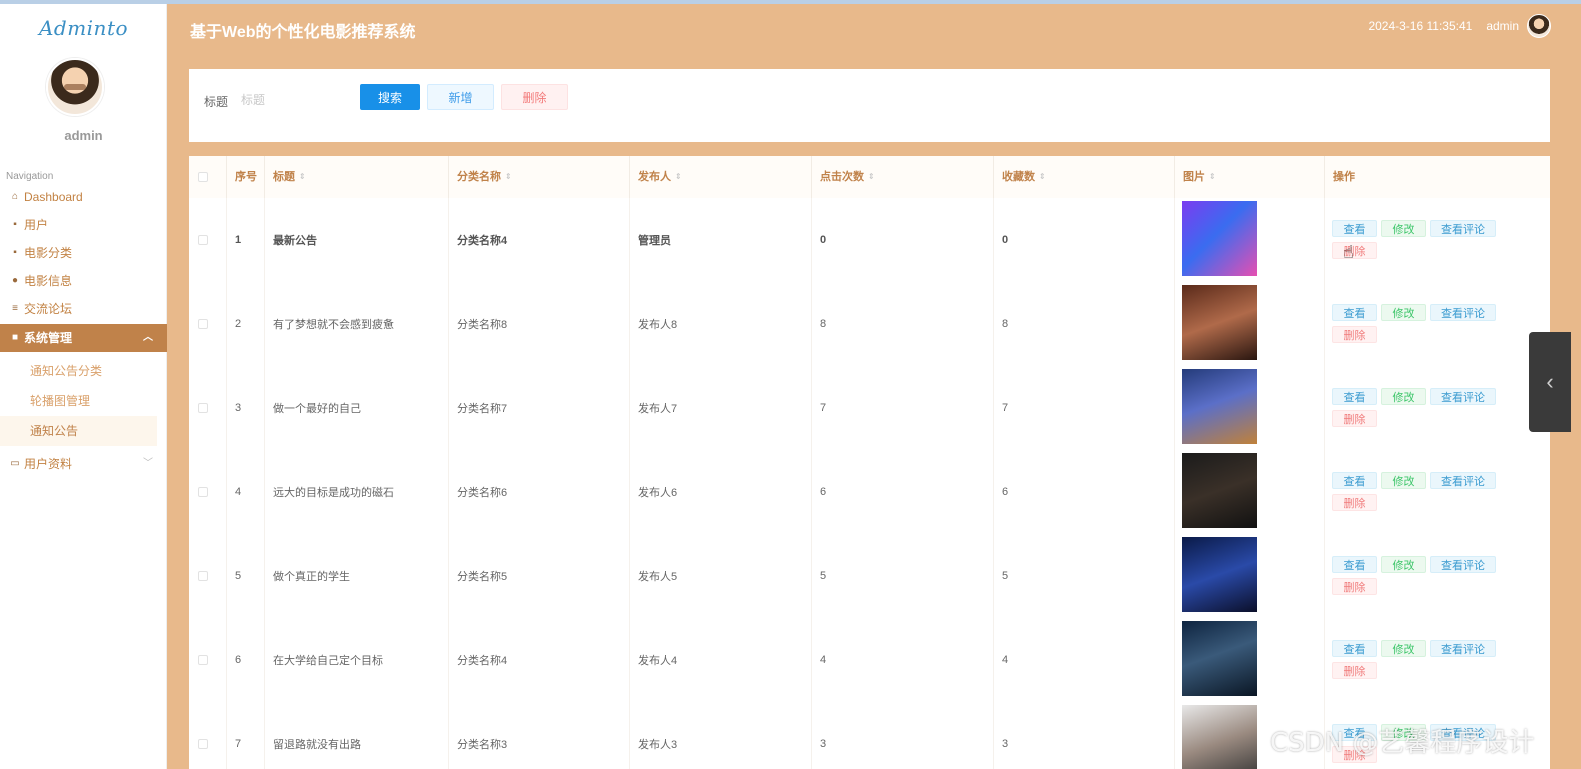  I want to click on column-header-category: 分类名称 ⇕, so click(539, 177).